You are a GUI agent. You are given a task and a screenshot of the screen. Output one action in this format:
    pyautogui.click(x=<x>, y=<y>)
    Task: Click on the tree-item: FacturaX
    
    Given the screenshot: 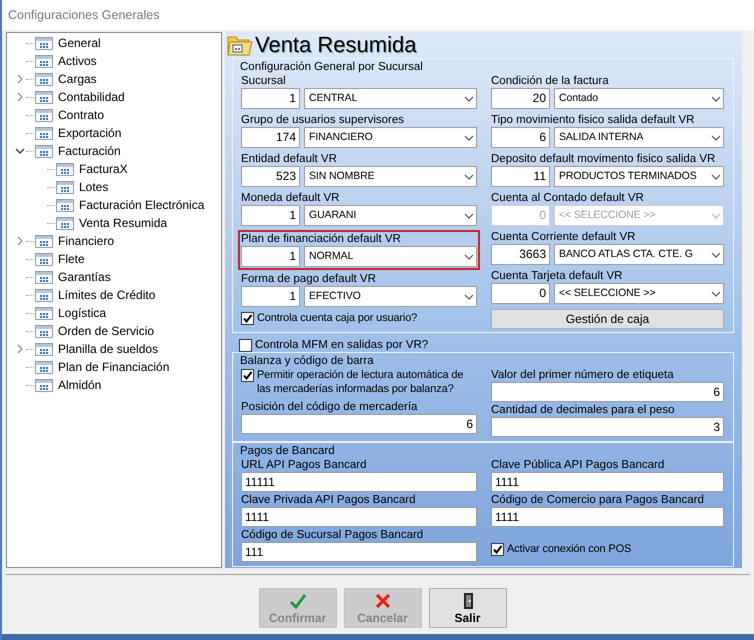 What is the action you would take?
    pyautogui.click(x=103, y=169)
    